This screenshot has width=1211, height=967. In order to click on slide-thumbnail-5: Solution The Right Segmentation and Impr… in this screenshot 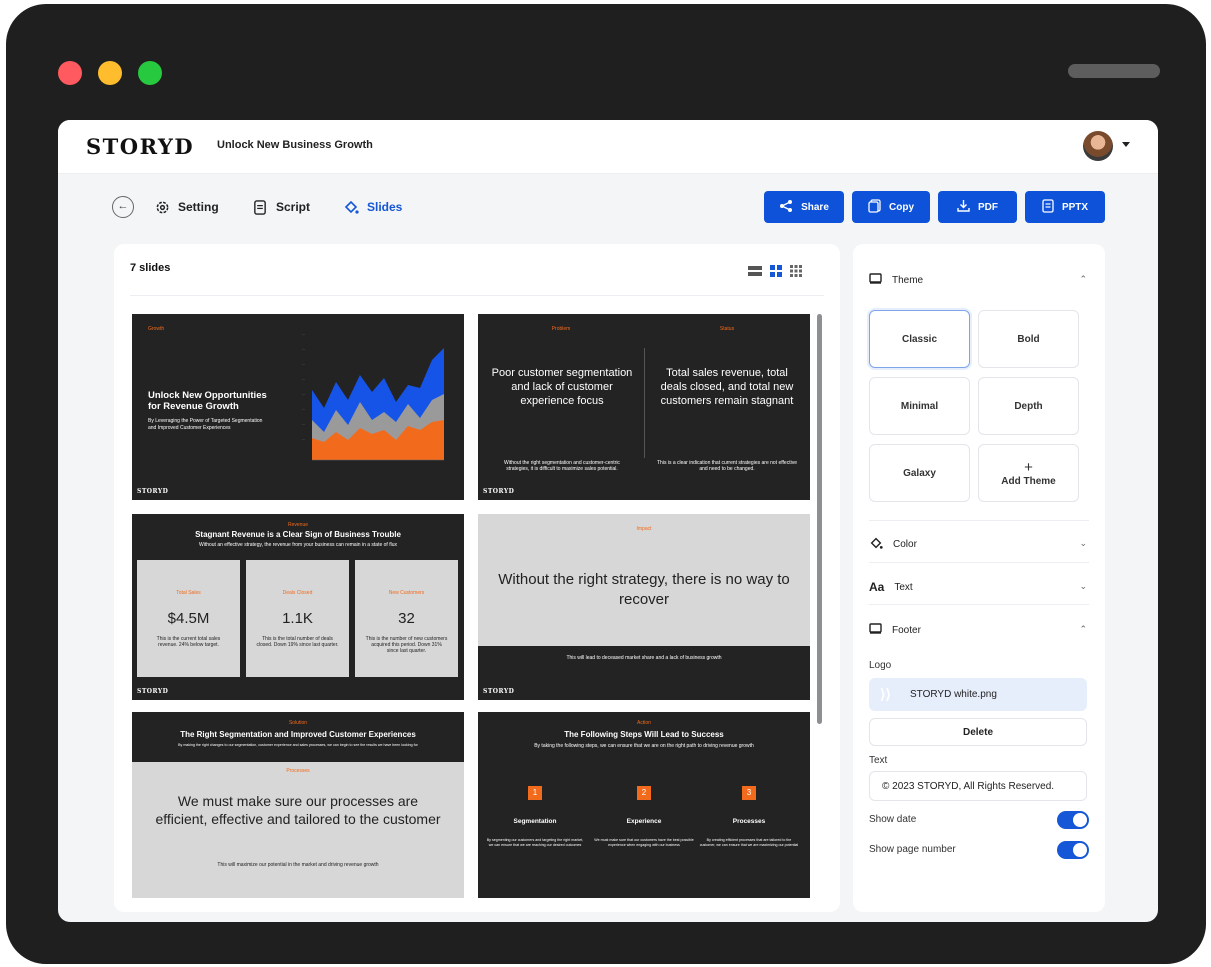, I will do `click(298, 805)`.